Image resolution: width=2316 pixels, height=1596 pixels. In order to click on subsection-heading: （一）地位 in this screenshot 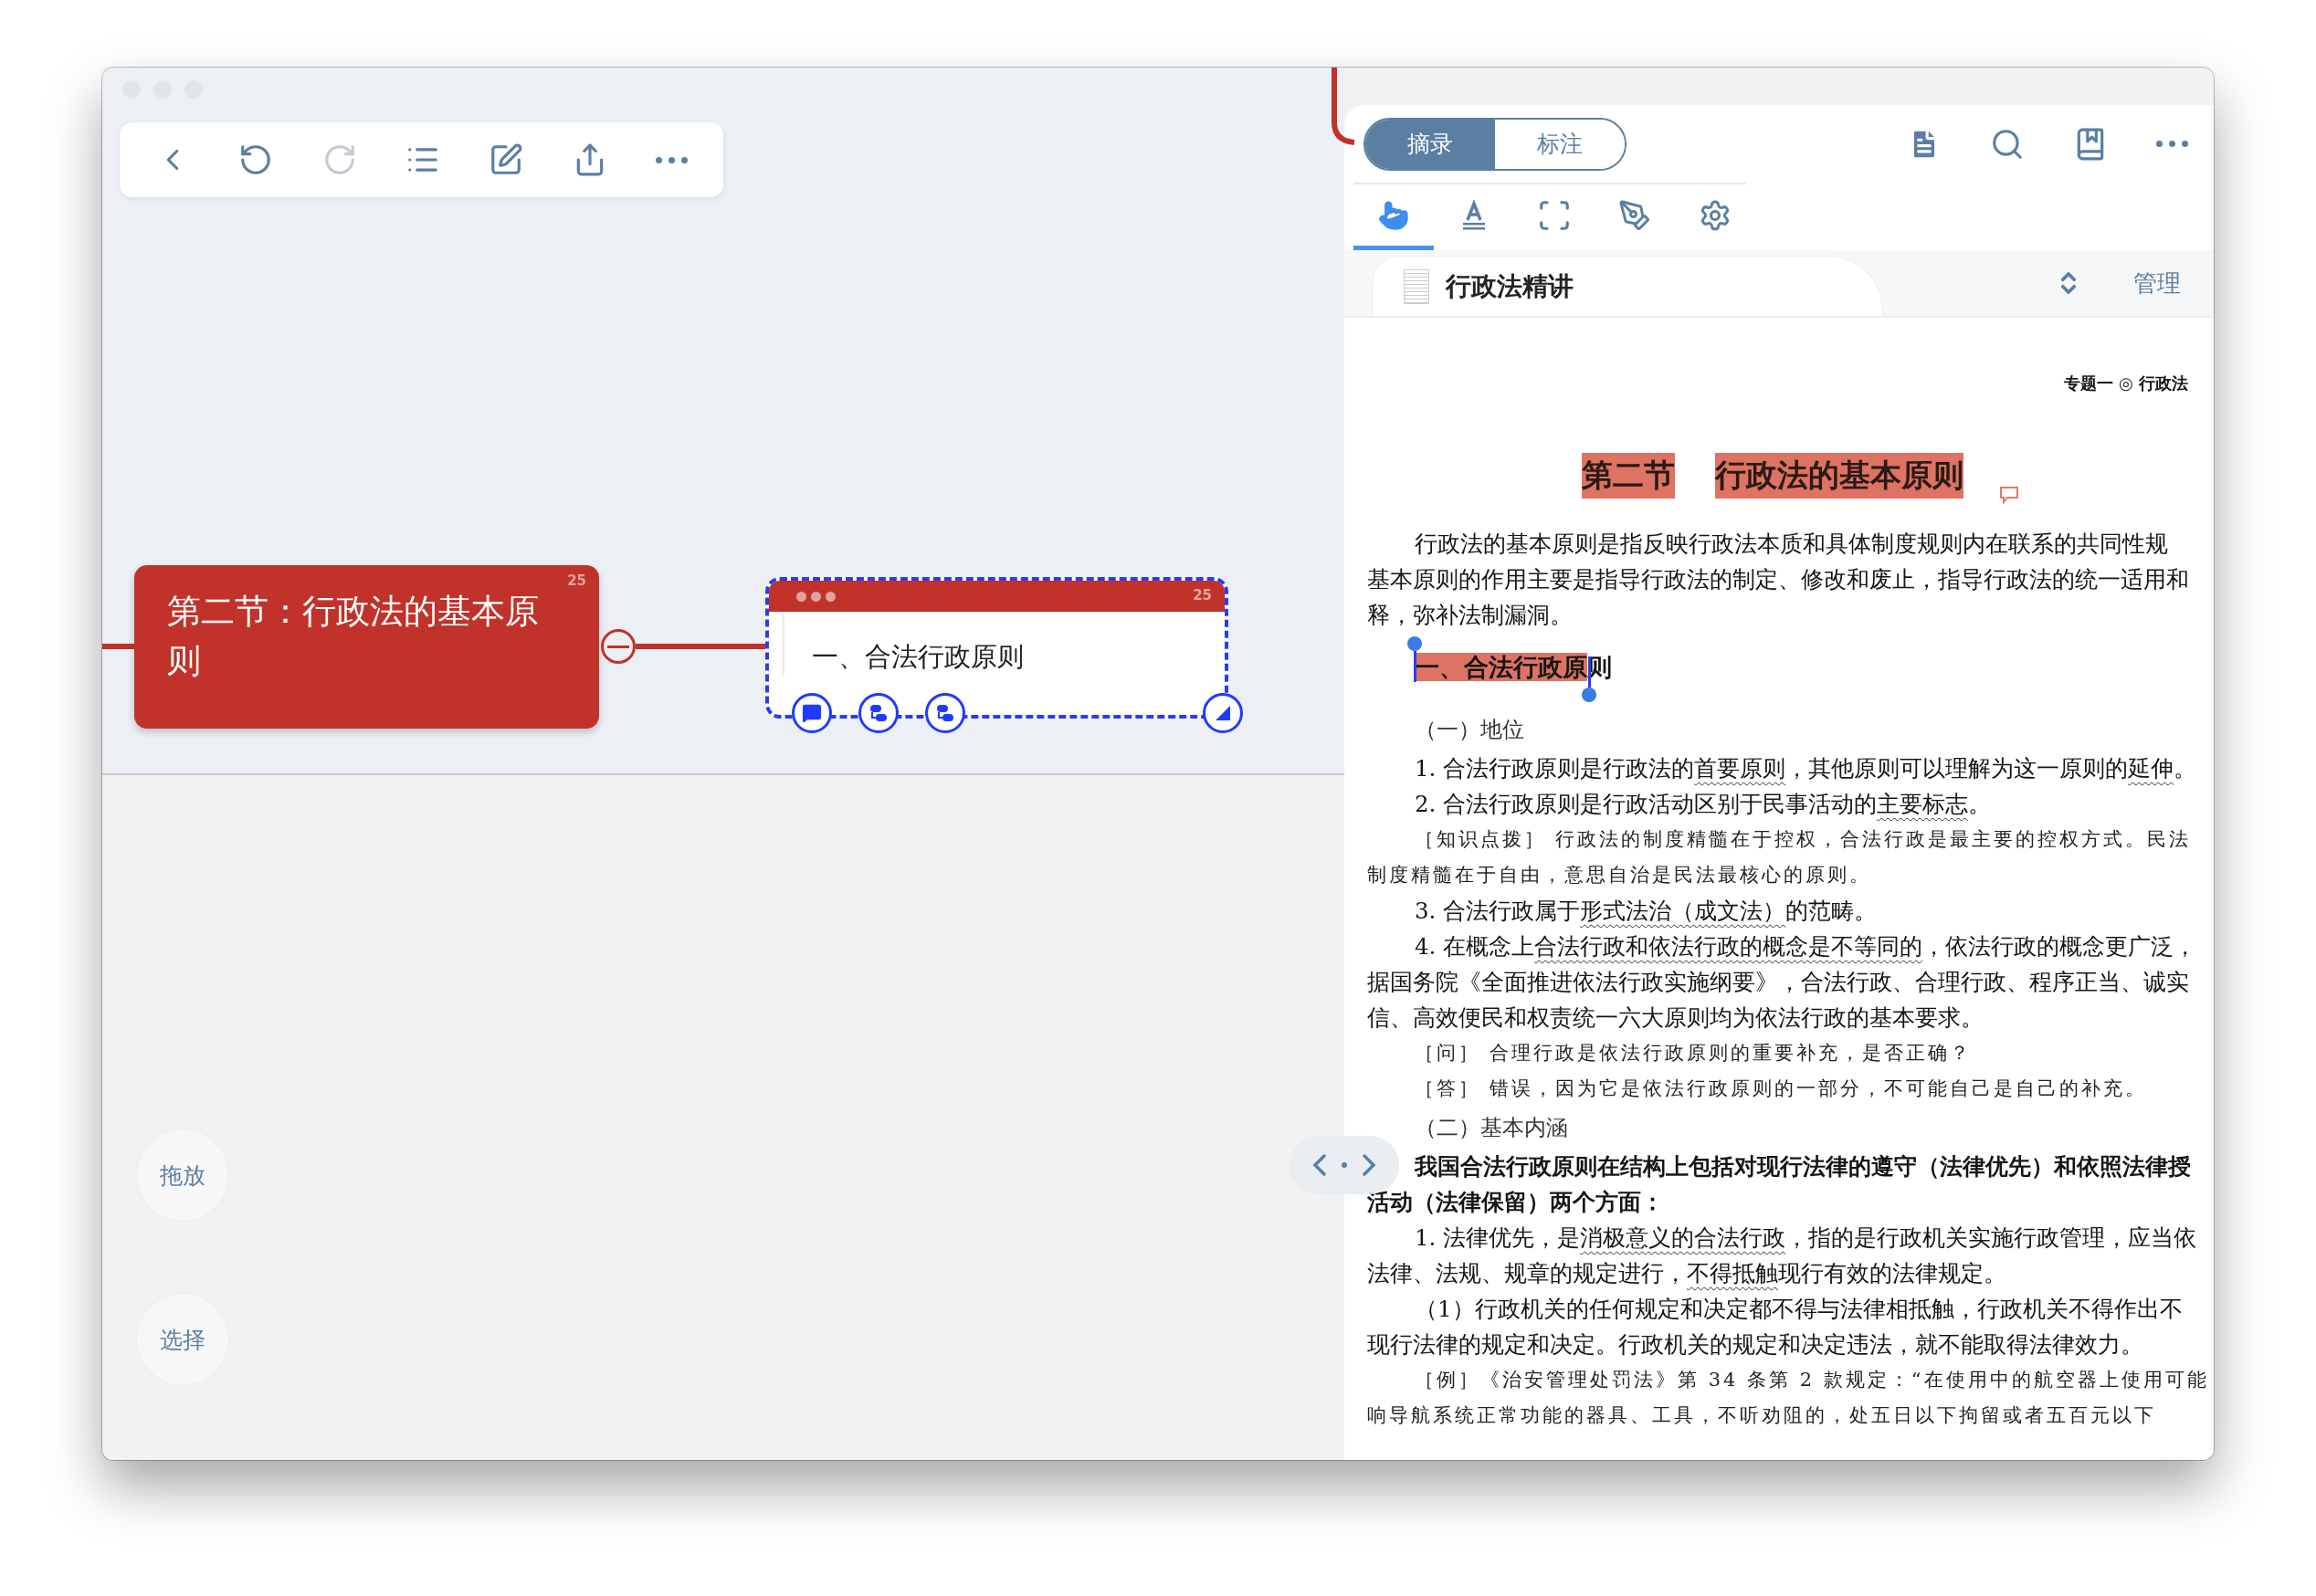, I will do `click(1469, 730)`.